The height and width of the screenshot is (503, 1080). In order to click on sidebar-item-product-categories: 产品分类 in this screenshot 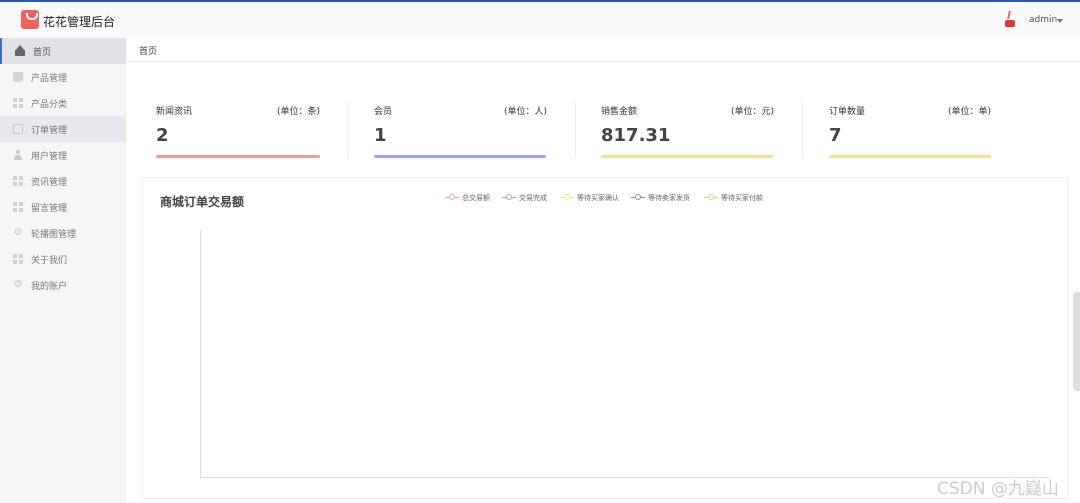, I will do `click(63, 103)`.